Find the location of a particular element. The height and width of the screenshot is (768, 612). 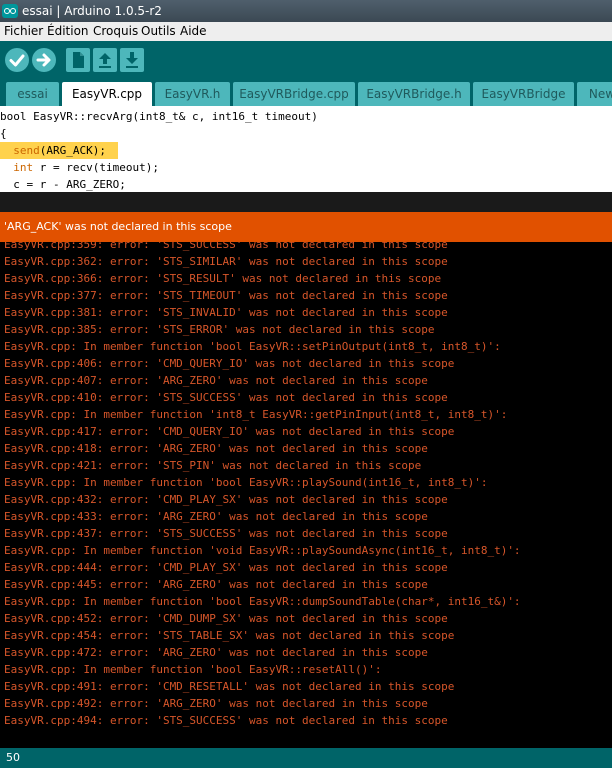

menu-edition: Édition is located at coordinates (68, 31).